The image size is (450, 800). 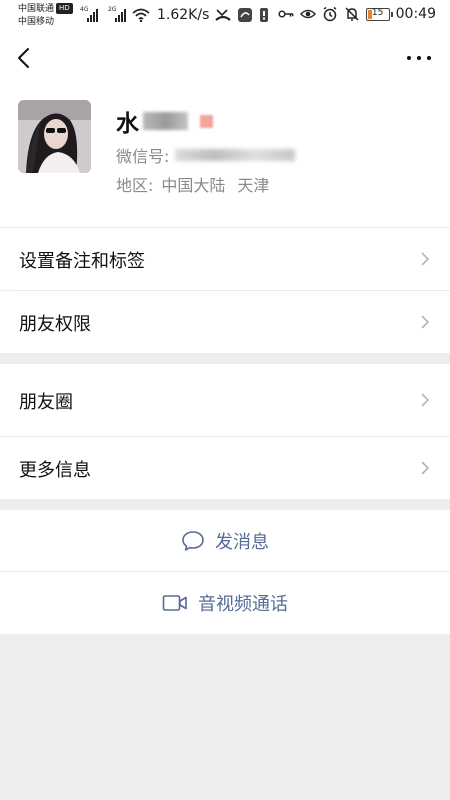 What do you see at coordinates (141, 15) in the screenshot?
I see `wifi-icon` at bounding box center [141, 15].